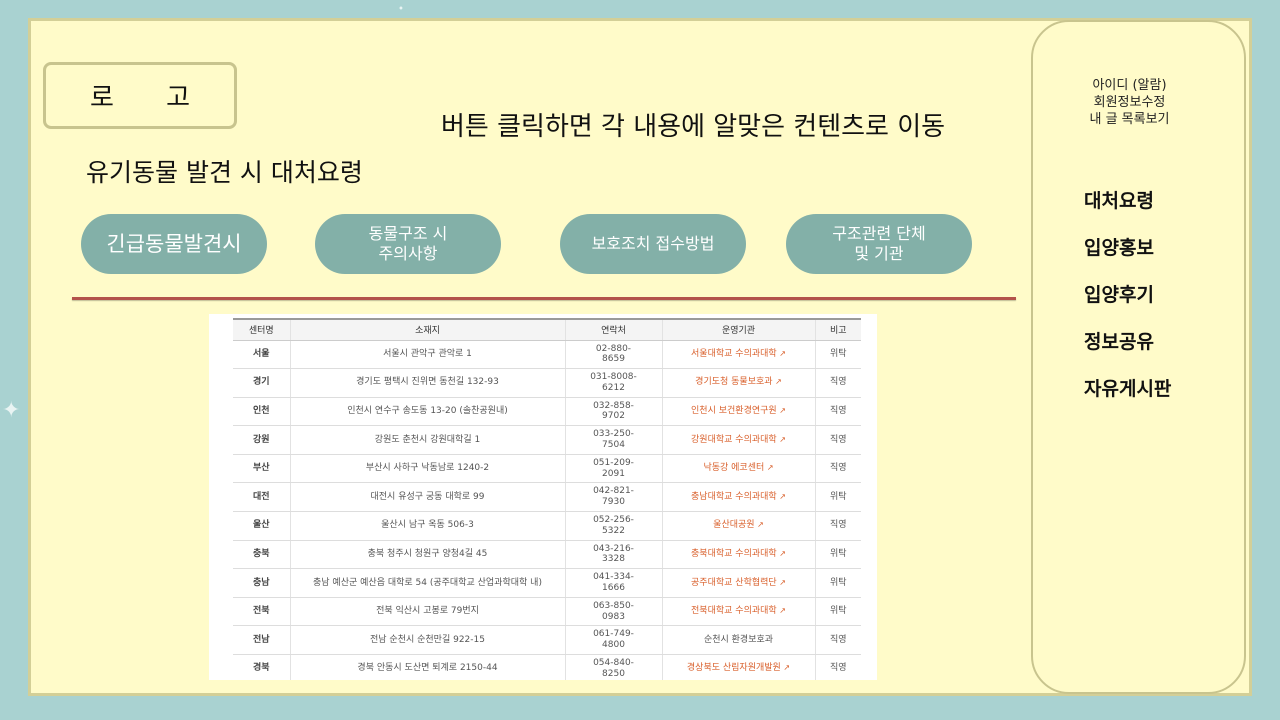 Image resolution: width=1280 pixels, height=720 pixels. I want to click on phone-line1: 052-256-, so click(613, 520).